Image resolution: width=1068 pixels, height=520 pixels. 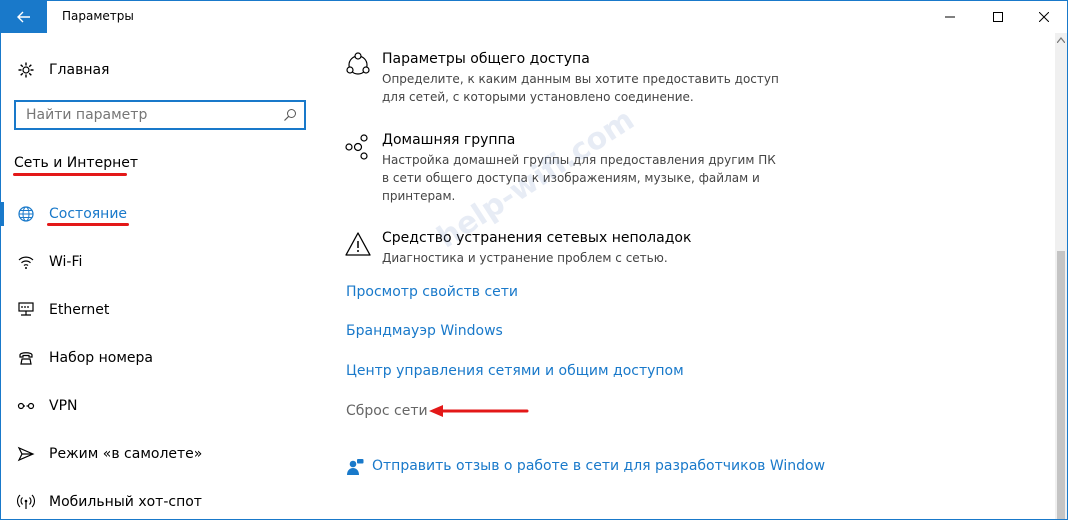 What do you see at coordinates (79, 310) in the screenshot?
I see `sidebar-item-label: Ethernet` at bounding box center [79, 310].